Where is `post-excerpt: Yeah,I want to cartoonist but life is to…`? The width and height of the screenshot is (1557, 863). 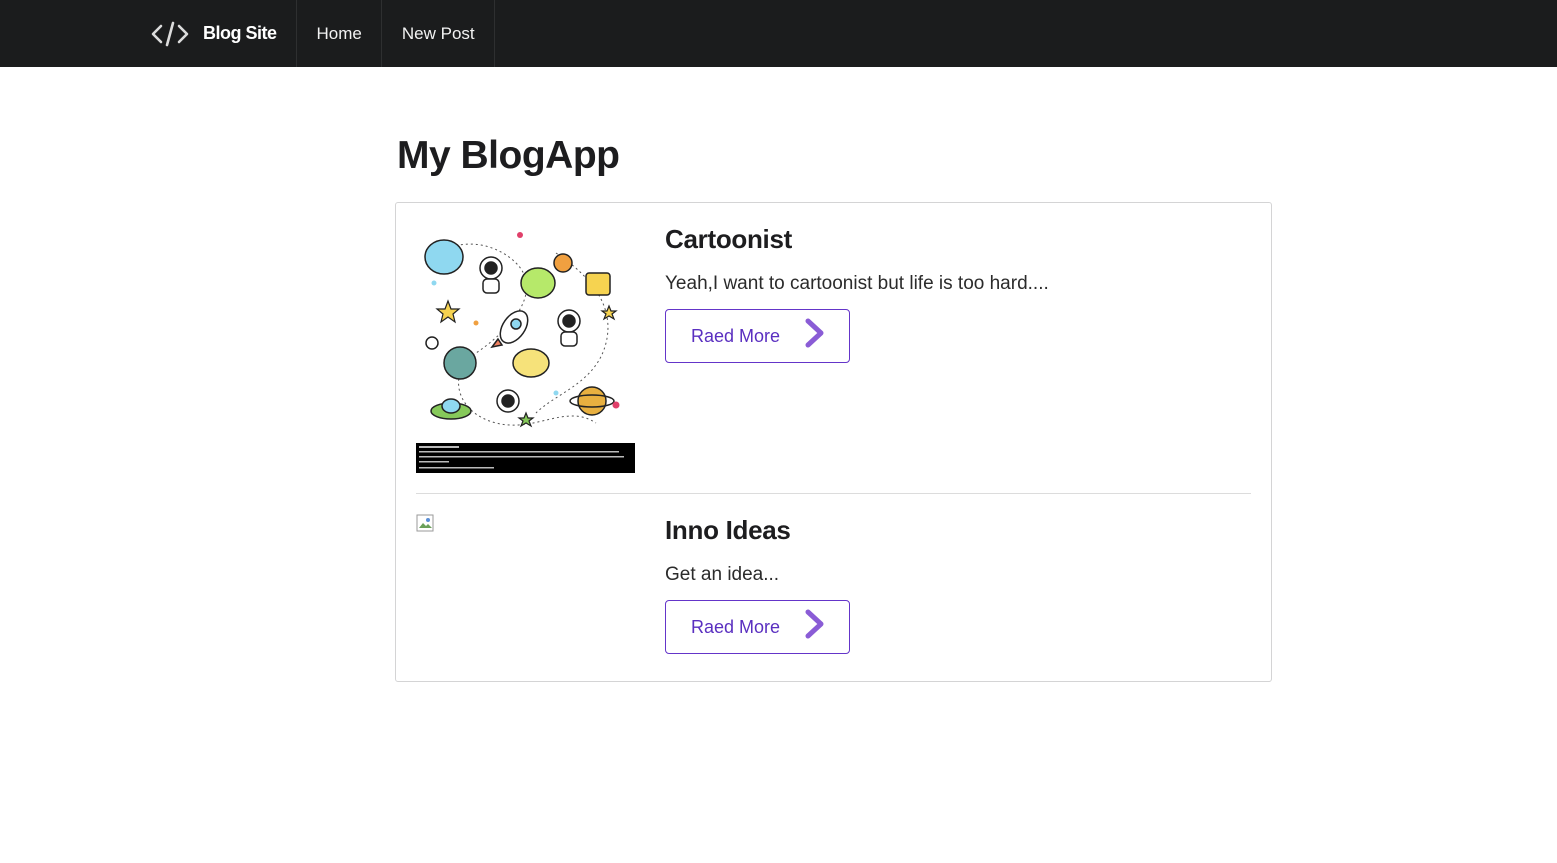
post-excerpt: Yeah,I want to cartoonist but life is to… is located at coordinates (857, 283).